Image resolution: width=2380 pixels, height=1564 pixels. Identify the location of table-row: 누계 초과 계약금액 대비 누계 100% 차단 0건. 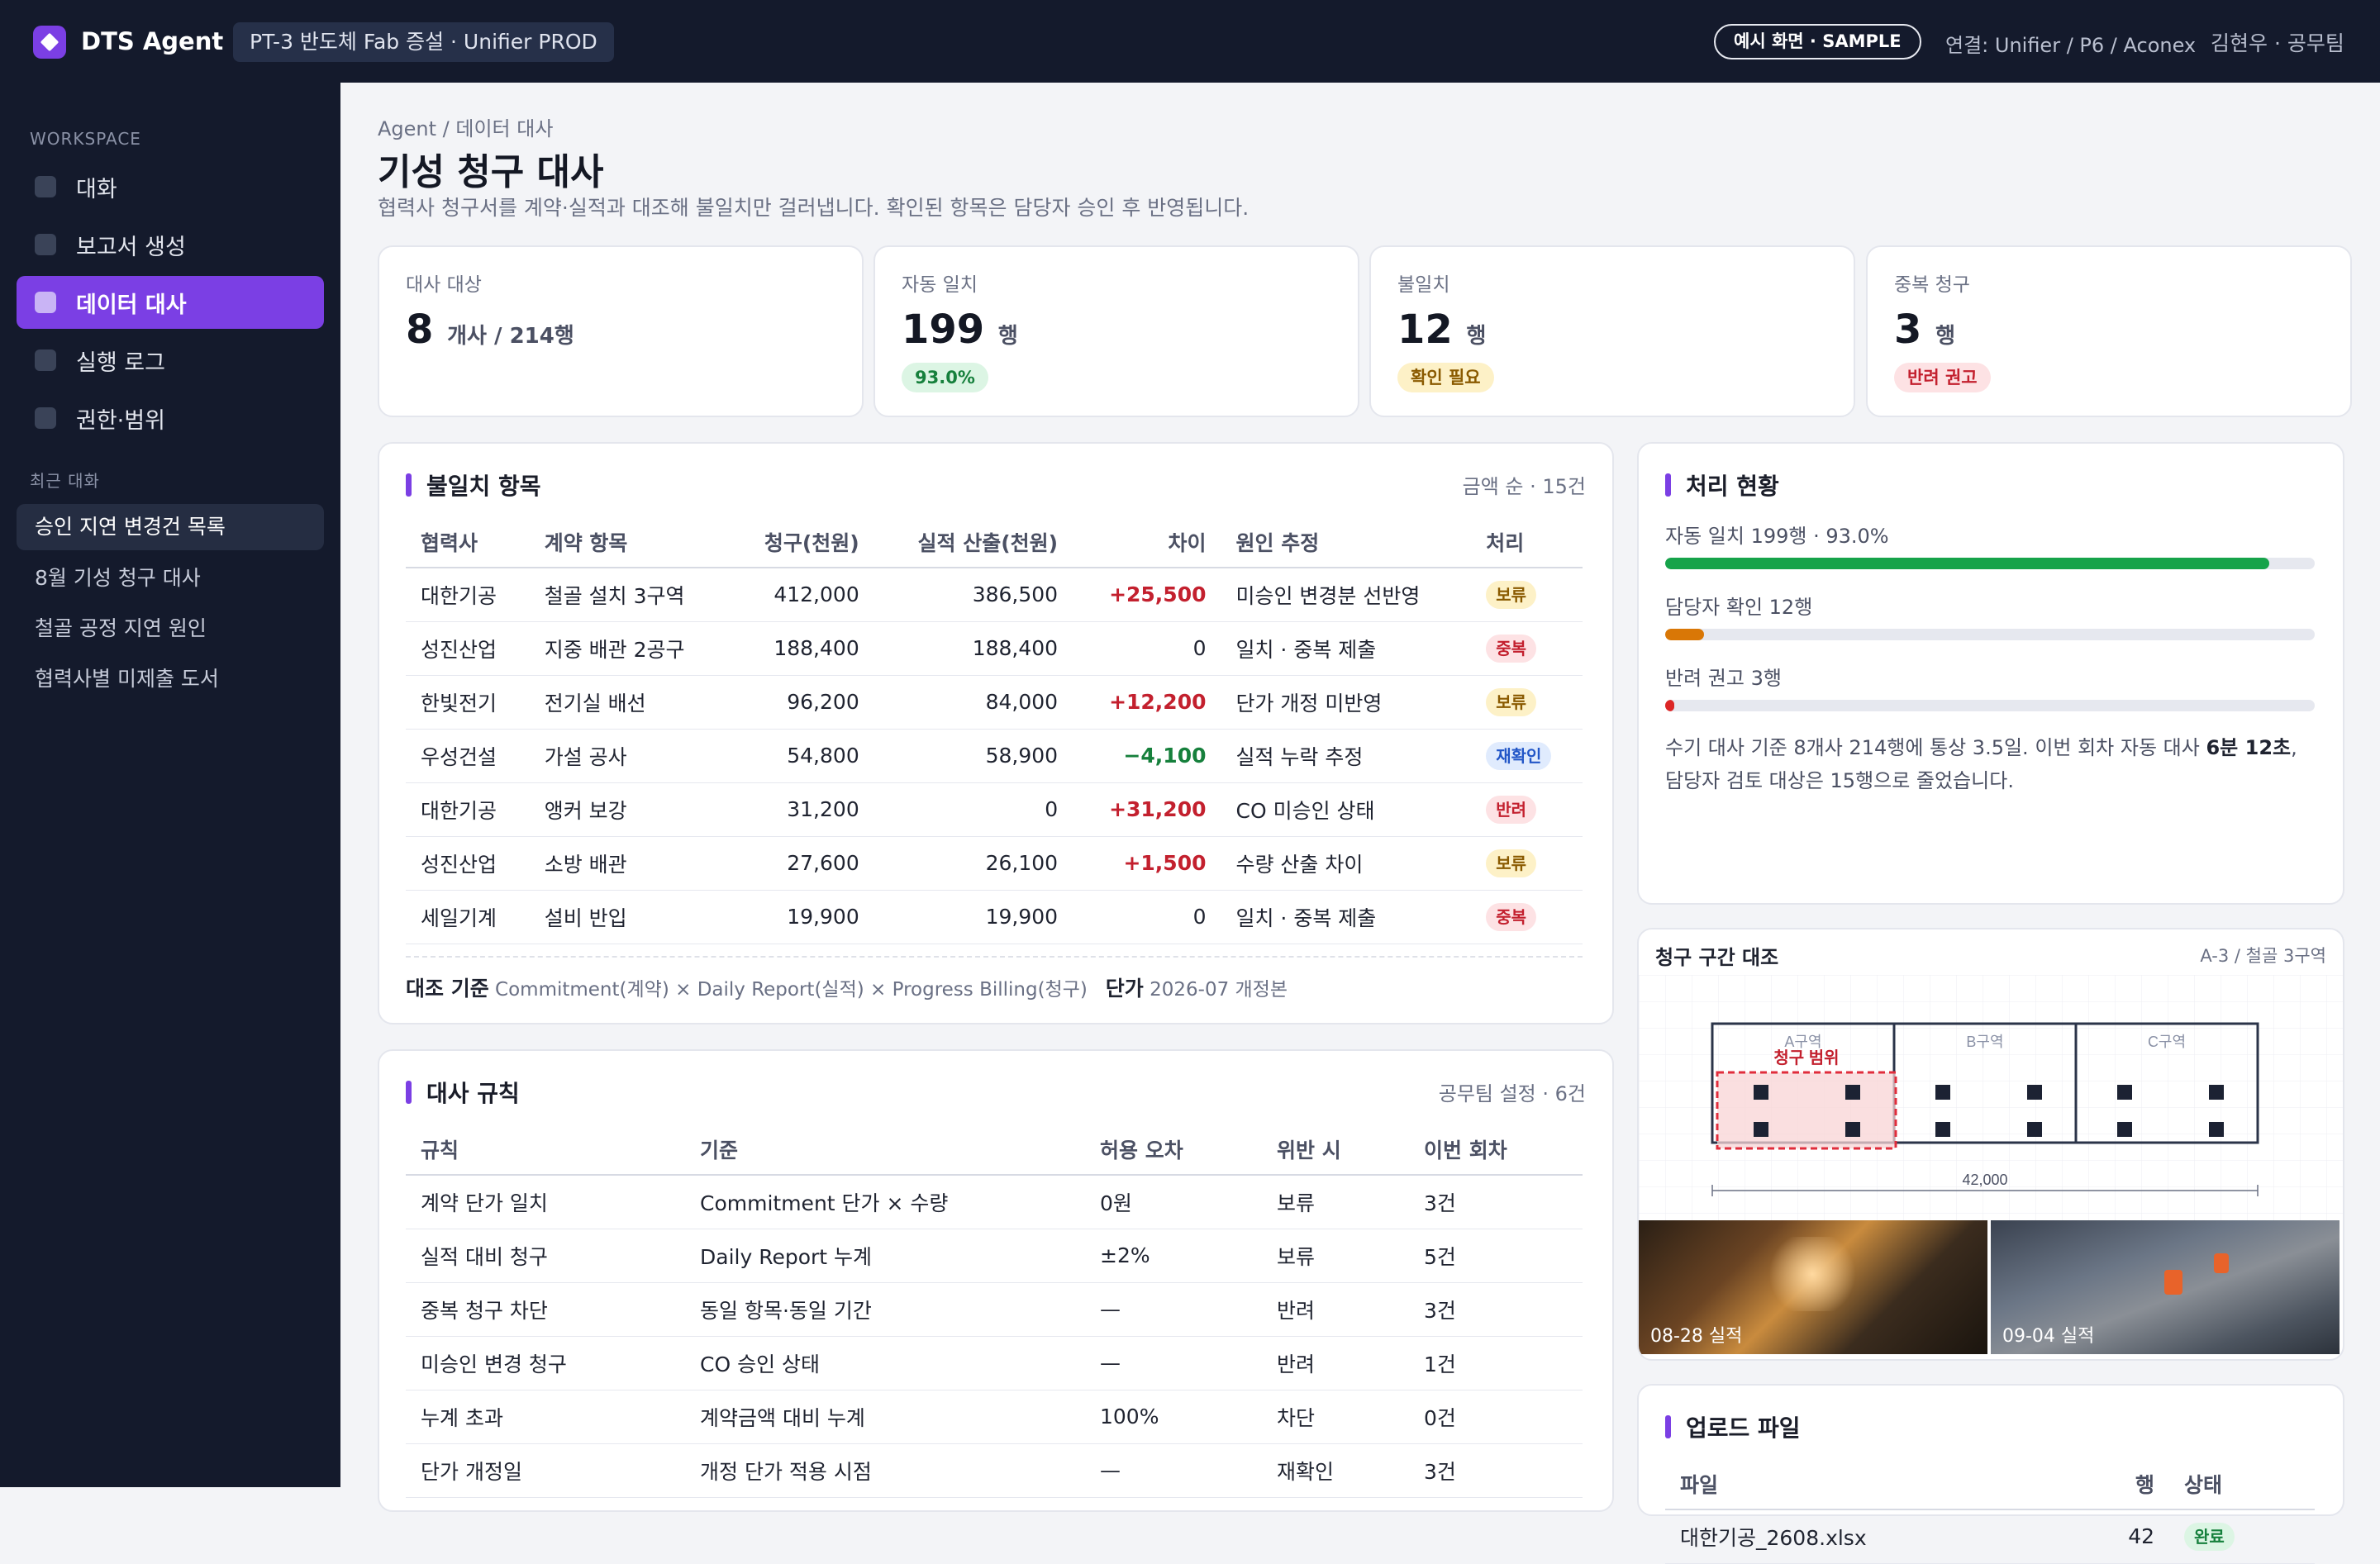
(994, 1417).